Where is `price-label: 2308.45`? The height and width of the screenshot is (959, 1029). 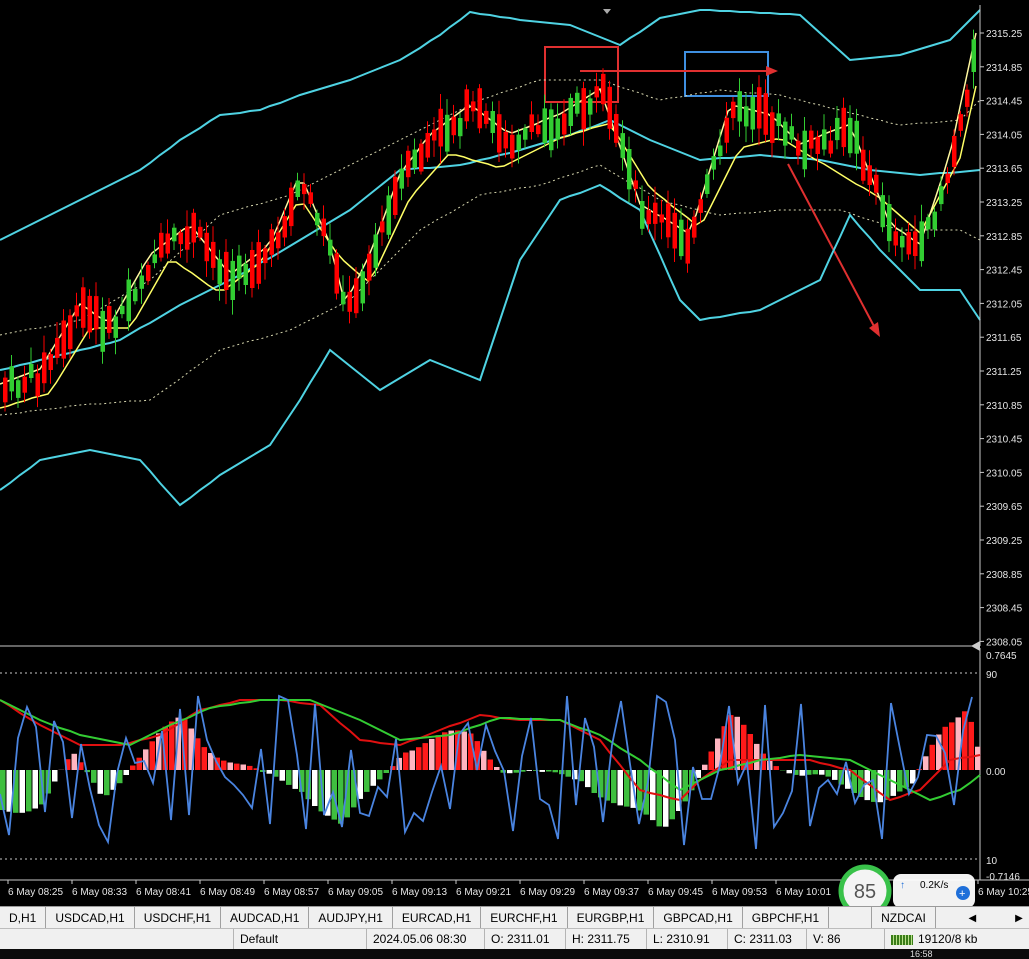
price-label: 2308.45 is located at coordinates (1004, 609).